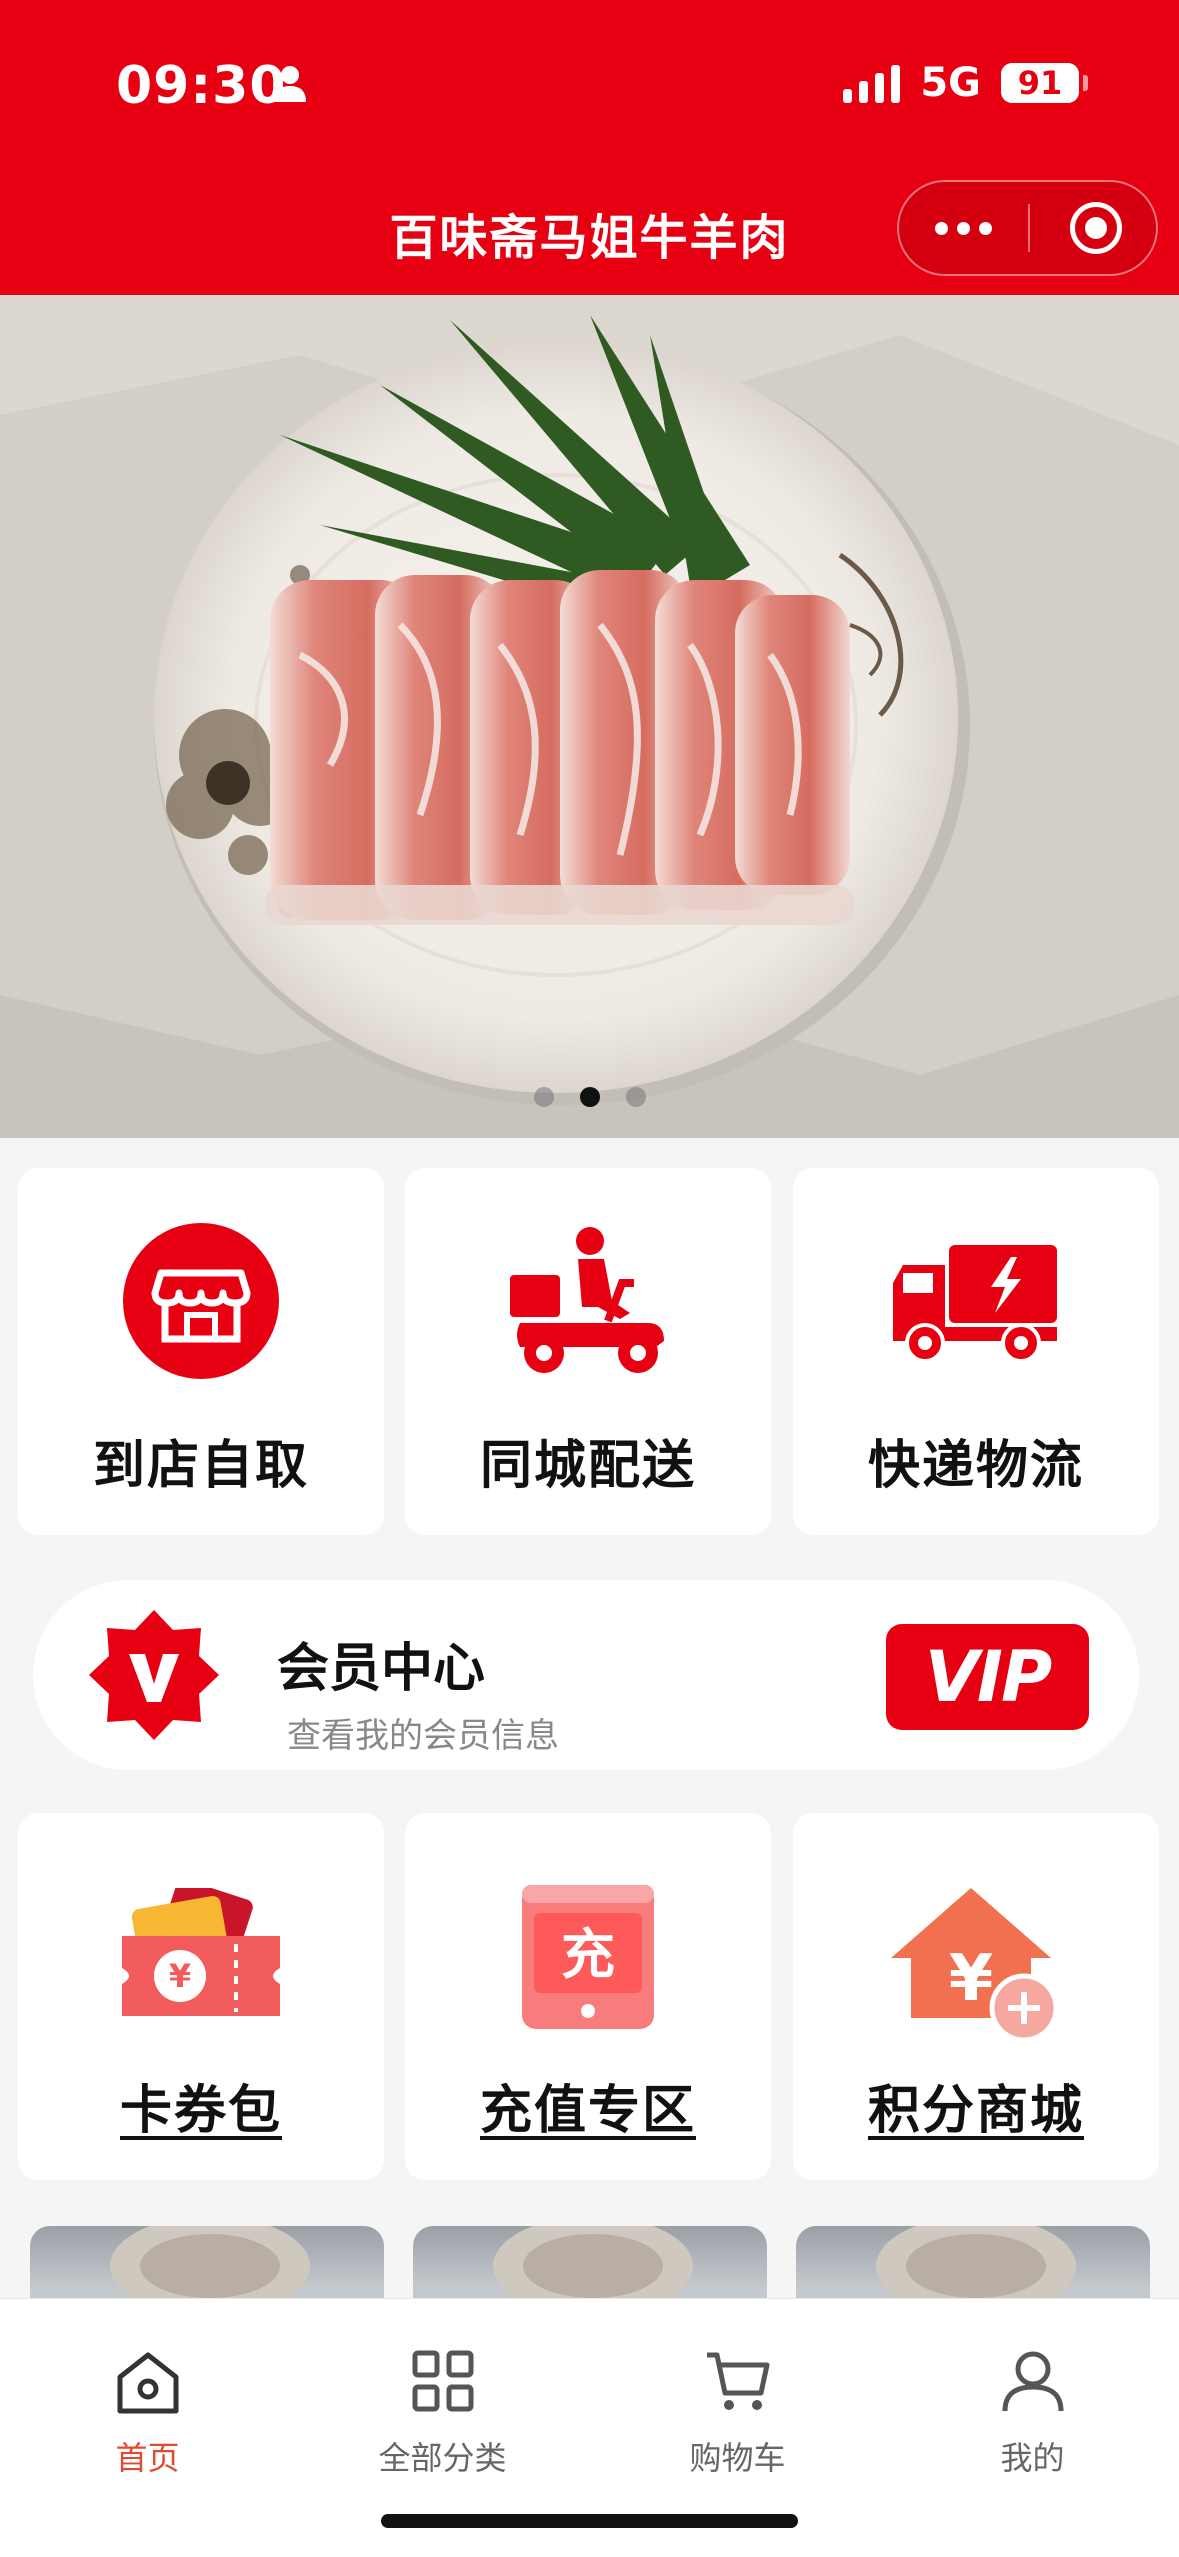 The image size is (1179, 2557). Describe the element at coordinates (154, 1677) in the screenshot. I see `member-badge-icon` at that location.